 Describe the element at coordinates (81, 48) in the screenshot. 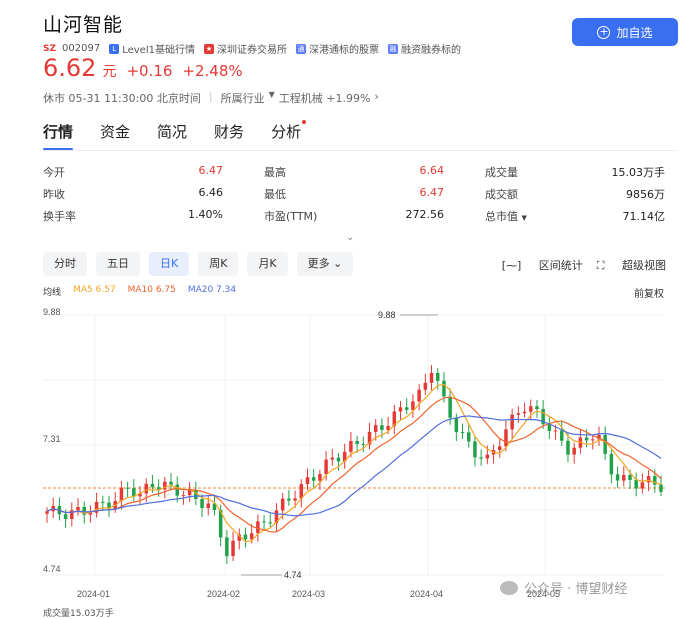

I see `stock-code: 002097` at that location.